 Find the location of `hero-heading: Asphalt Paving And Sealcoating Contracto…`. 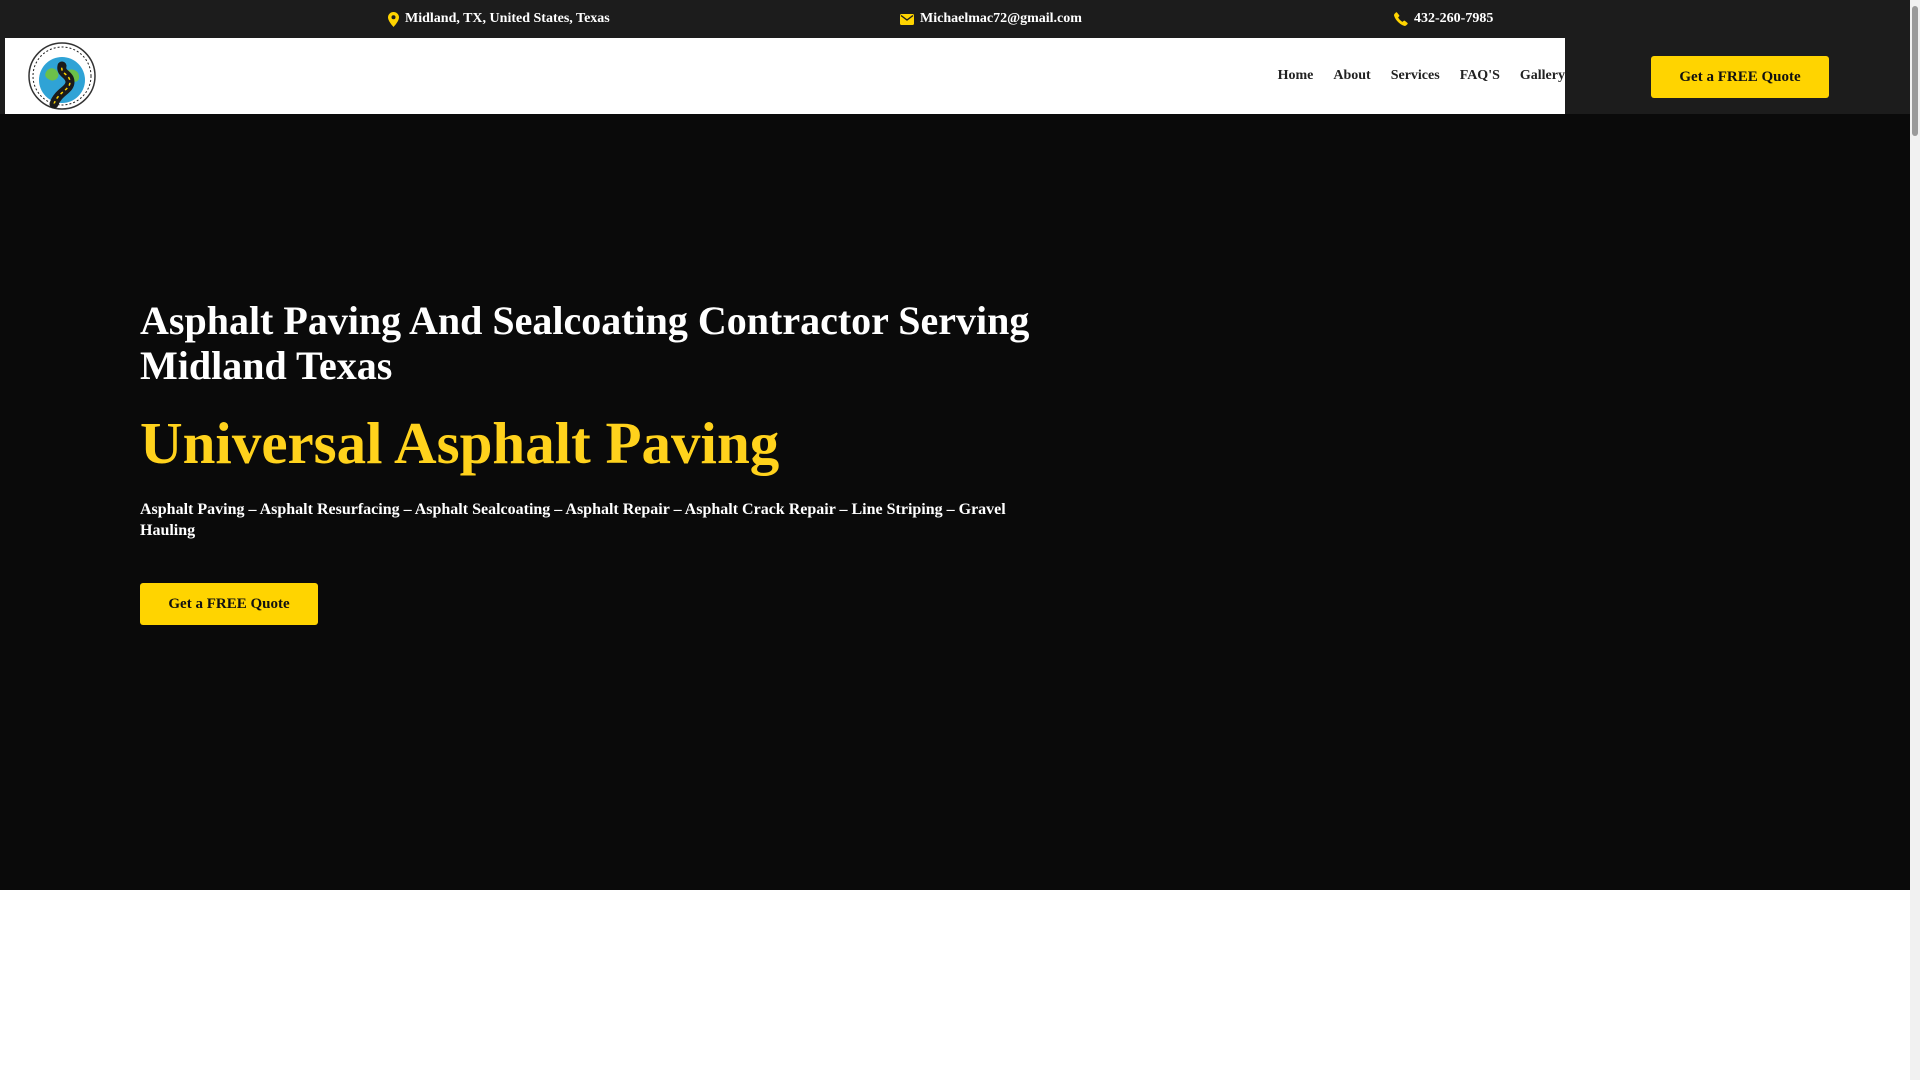

hero-heading: Asphalt Paving And Sealcoating Contracto… is located at coordinates (585, 343).